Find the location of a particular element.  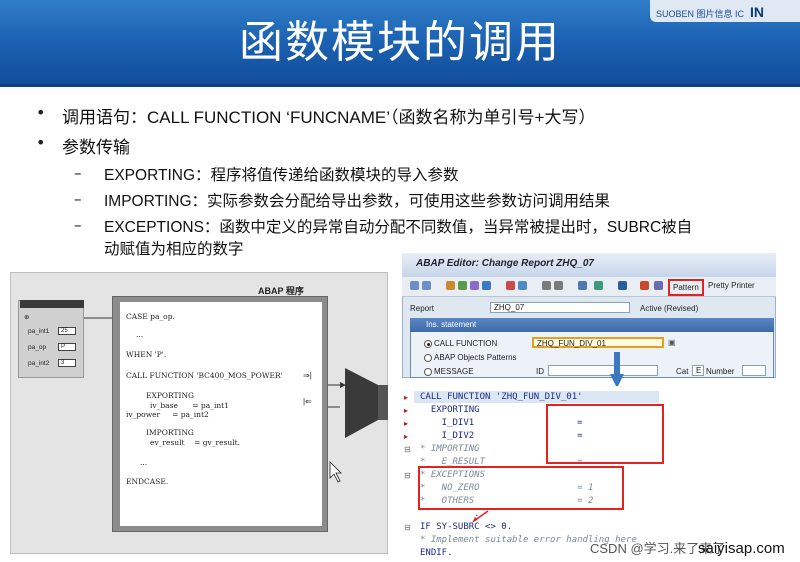

report-field: ZHQ_07 is located at coordinates (560, 307).